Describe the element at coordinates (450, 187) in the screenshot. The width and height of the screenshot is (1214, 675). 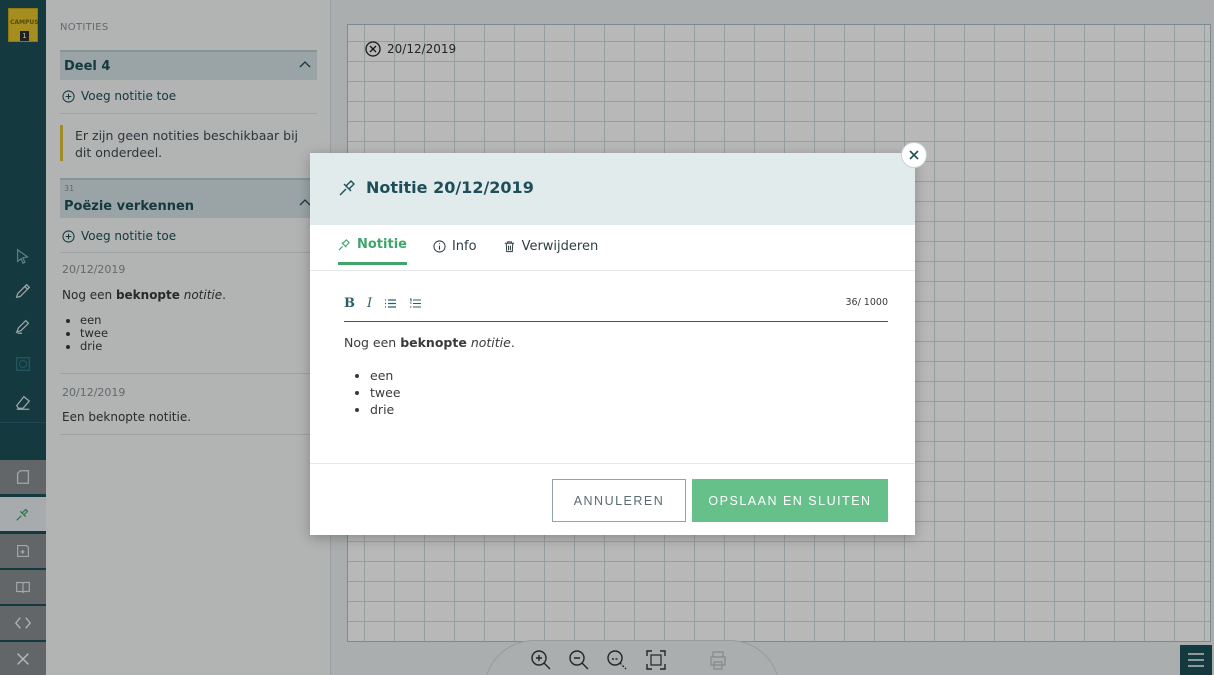
I see `modal-title-text: Notitie 20/12/2019` at that location.